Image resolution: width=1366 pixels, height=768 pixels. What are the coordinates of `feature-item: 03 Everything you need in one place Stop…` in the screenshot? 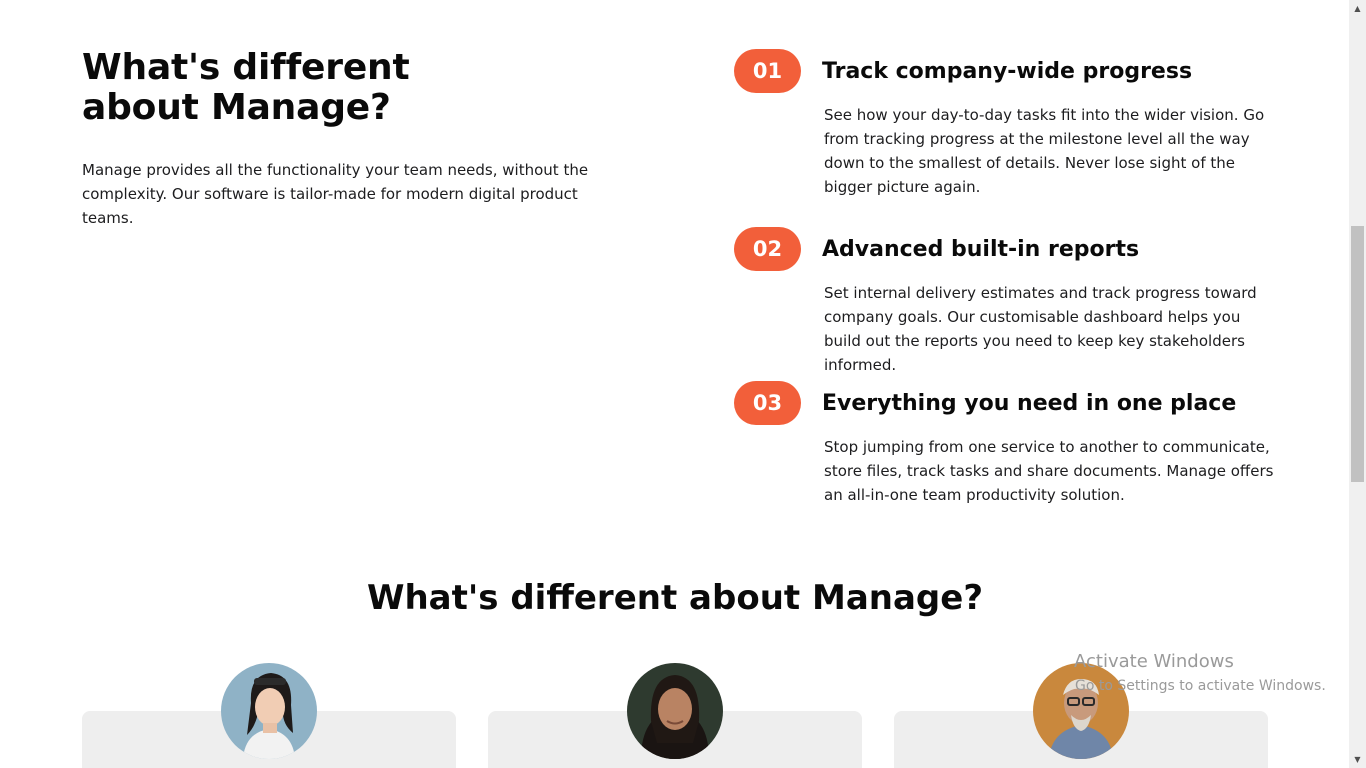 It's located at (1006, 470).